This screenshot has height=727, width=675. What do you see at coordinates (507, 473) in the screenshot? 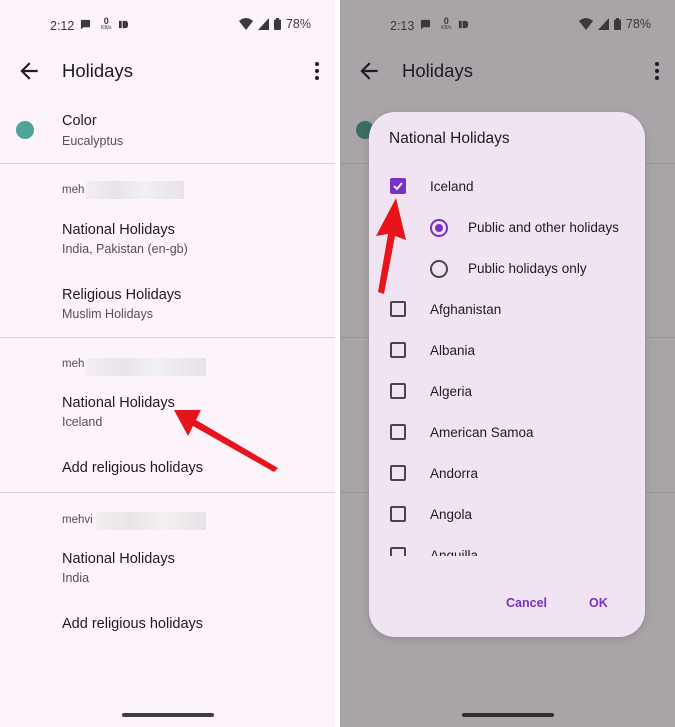
I see `country-item-andorra: Andorra` at bounding box center [507, 473].